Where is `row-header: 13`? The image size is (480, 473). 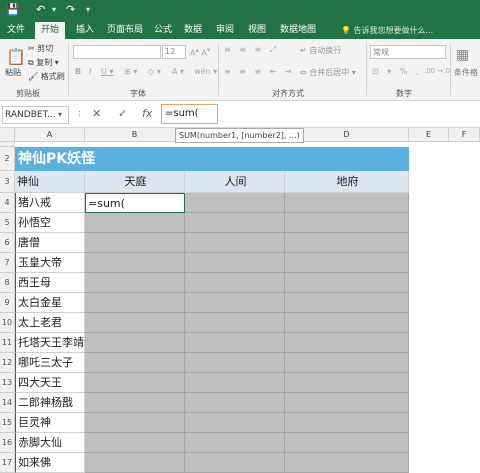
row-header: 13 is located at coordinates (7, 383).